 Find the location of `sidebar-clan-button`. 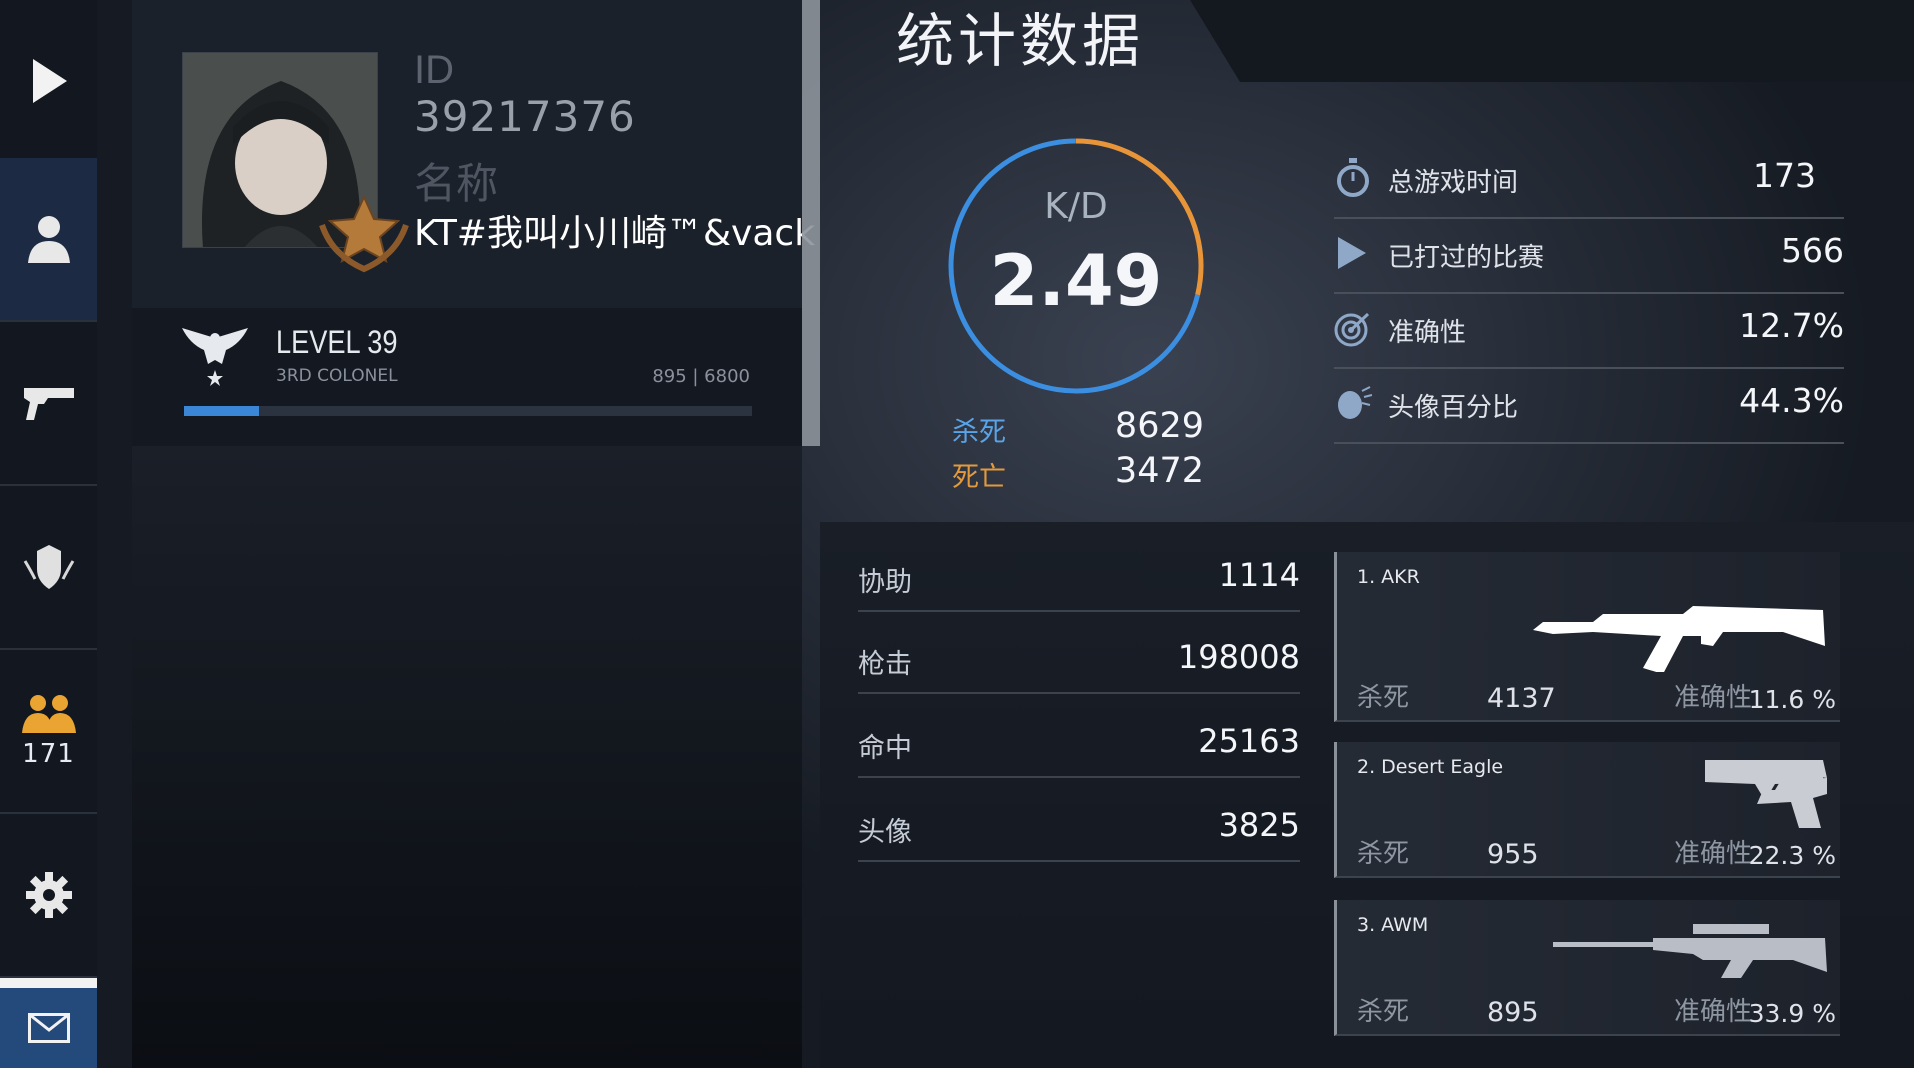

sidebar-clan-button is located at coordinates (48, 568).